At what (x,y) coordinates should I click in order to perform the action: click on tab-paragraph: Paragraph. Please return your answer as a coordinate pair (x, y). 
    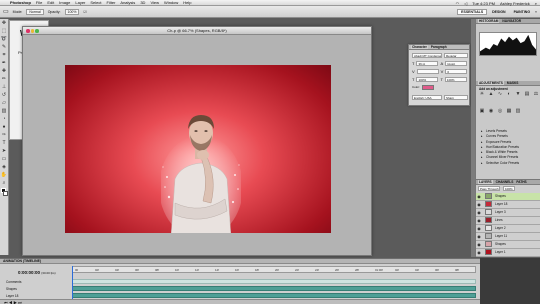
    Looking at the image, I should click on (439, 47).